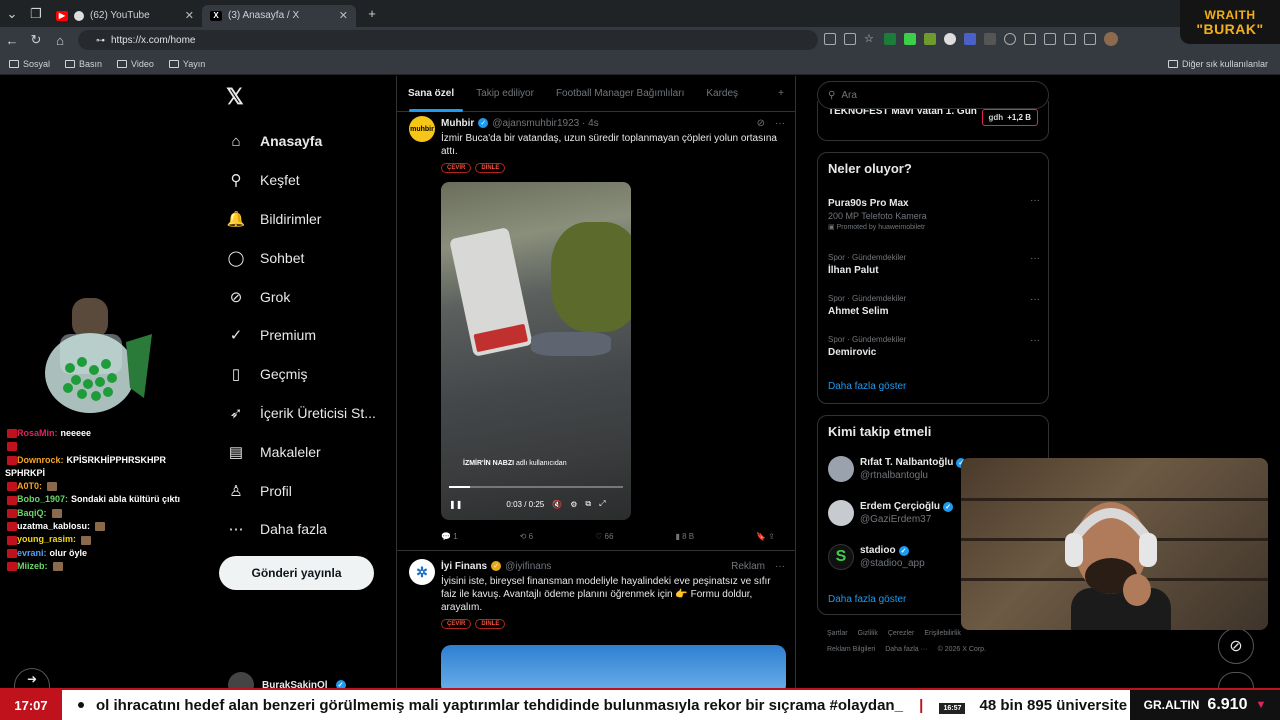  I want to click on extension-green-icon, so click(890, 39).